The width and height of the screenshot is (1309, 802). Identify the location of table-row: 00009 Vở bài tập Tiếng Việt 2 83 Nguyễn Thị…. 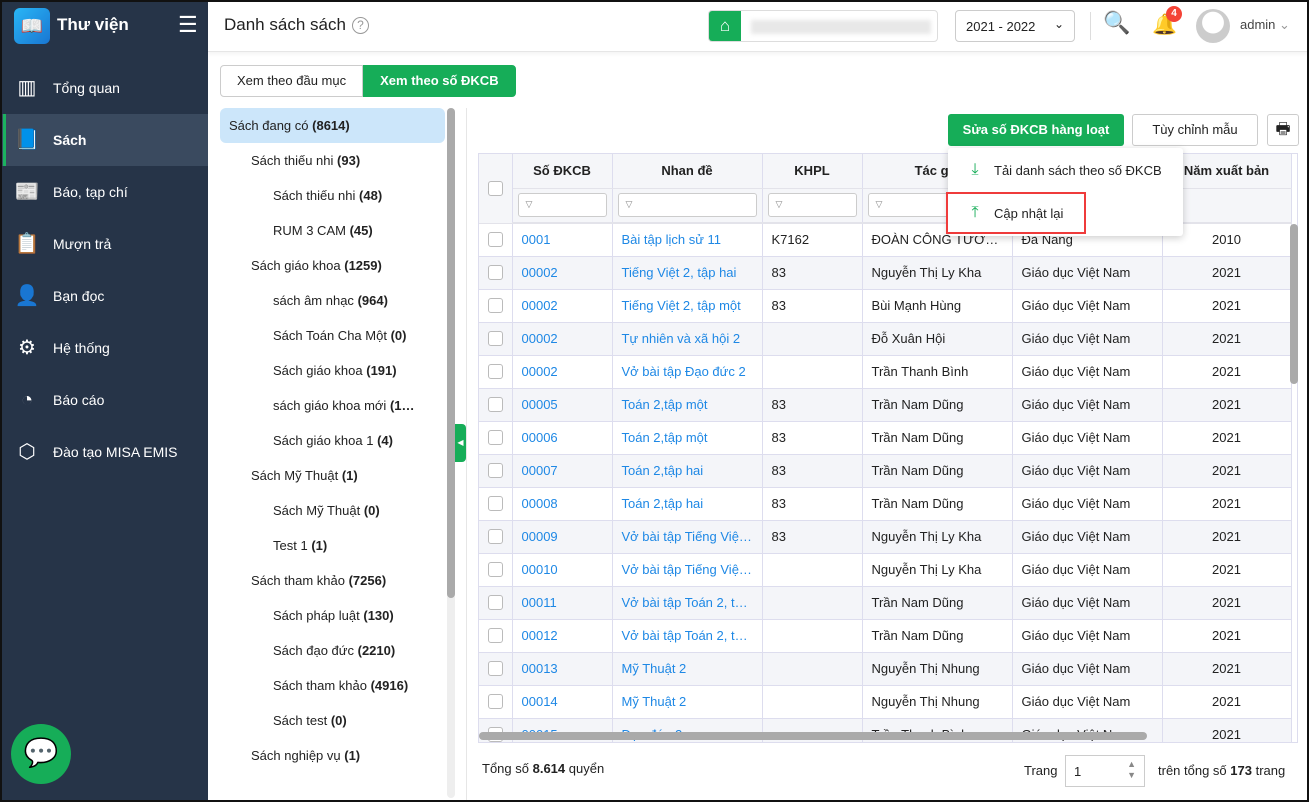
(885, 537).